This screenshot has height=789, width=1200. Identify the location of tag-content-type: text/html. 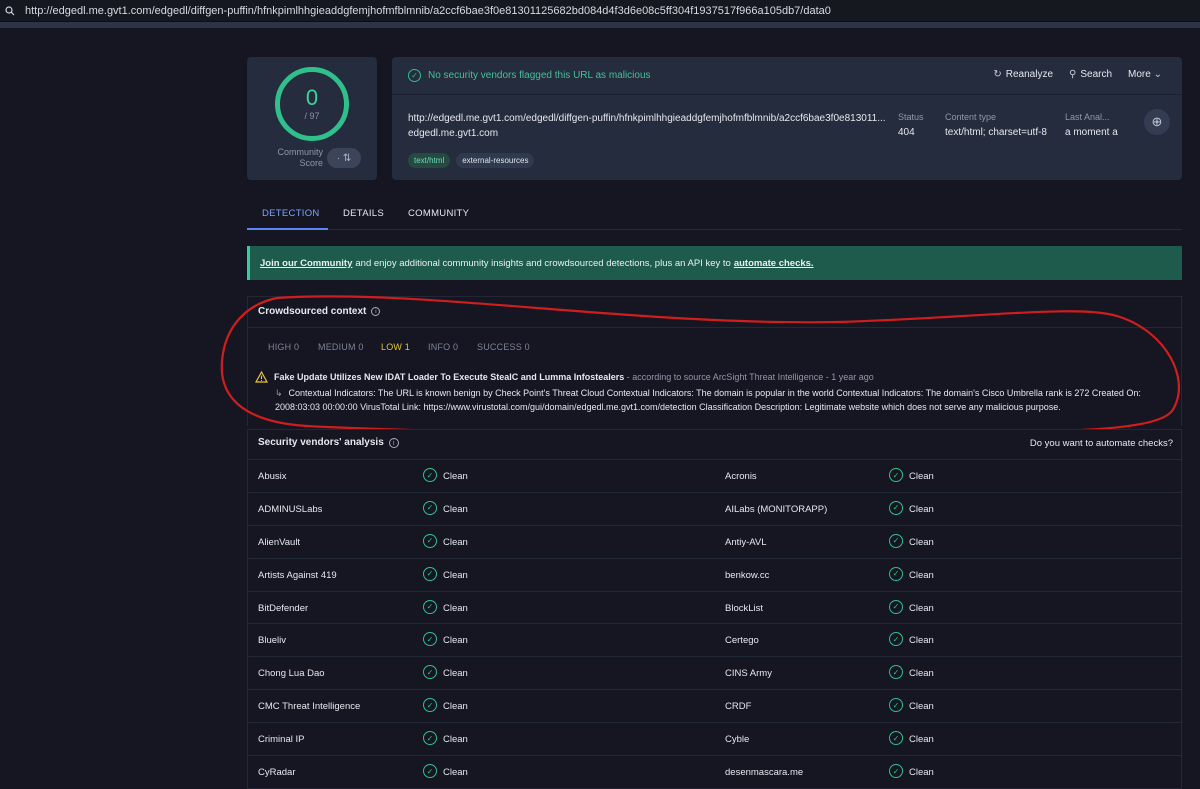
(429, 160).